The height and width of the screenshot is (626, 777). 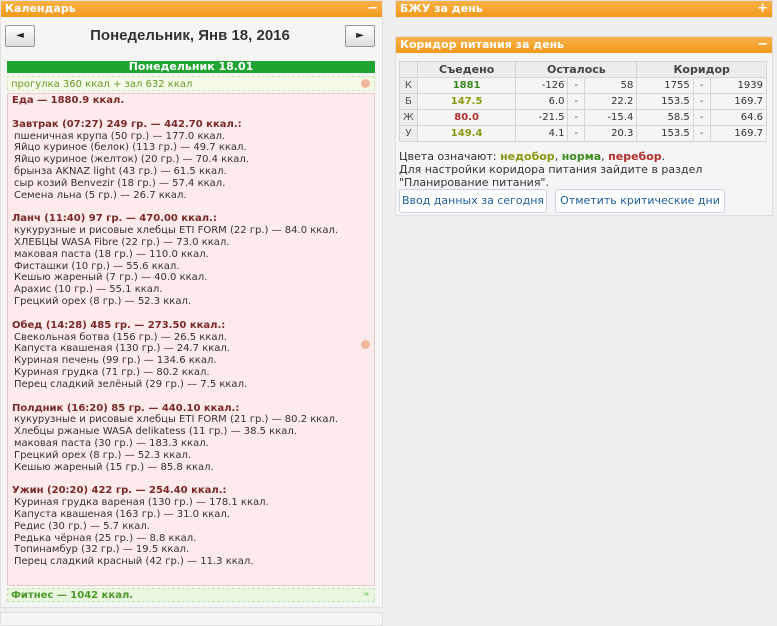 I want to click on date-title: Понедельник, Янв 18, 2016, so click(x=190, y=35).